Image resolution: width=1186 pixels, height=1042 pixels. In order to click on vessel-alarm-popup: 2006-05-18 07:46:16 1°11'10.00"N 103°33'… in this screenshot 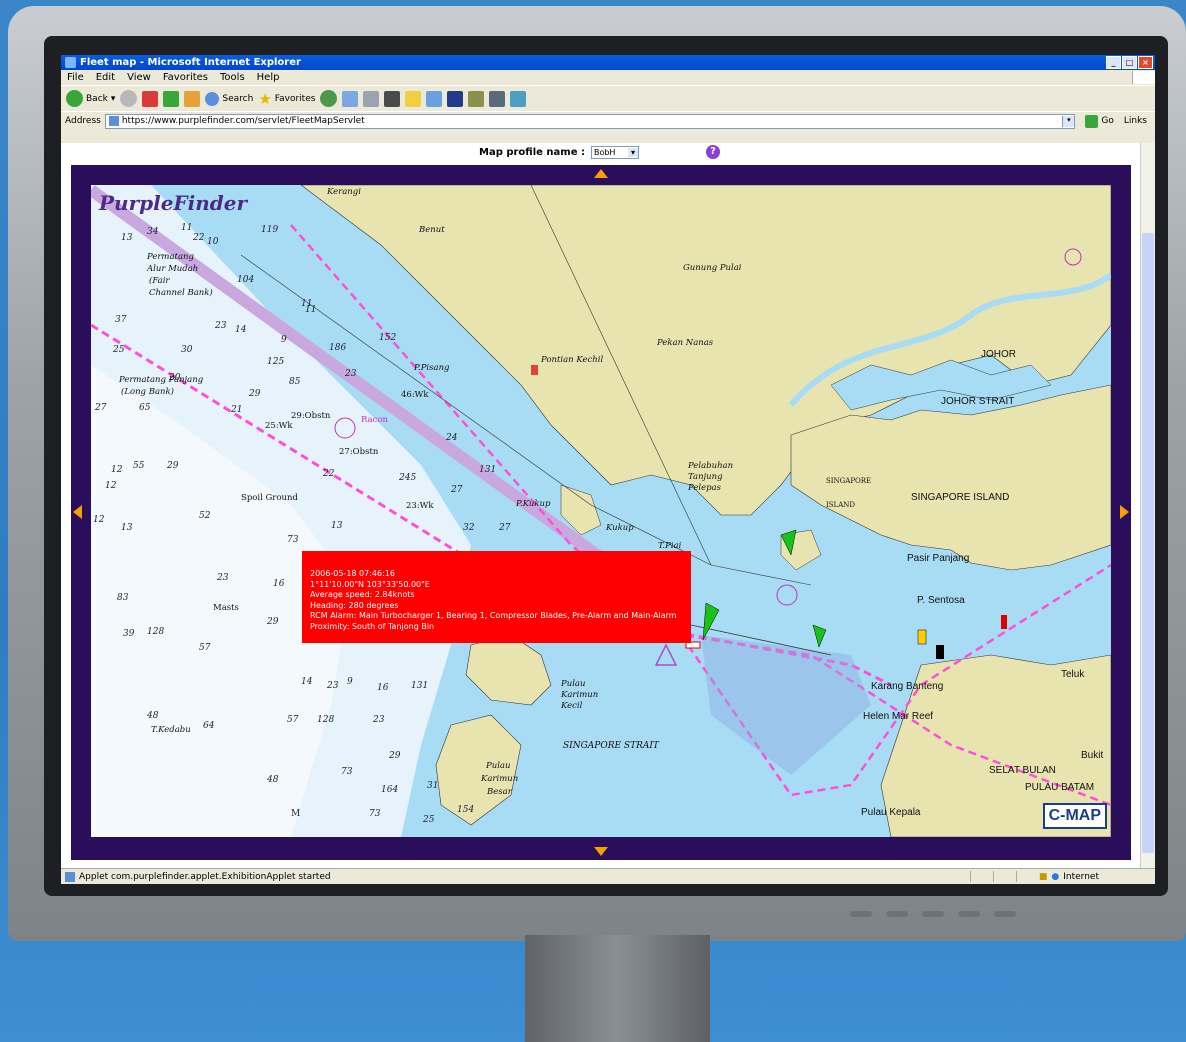, I will do `click(496, 597)`.